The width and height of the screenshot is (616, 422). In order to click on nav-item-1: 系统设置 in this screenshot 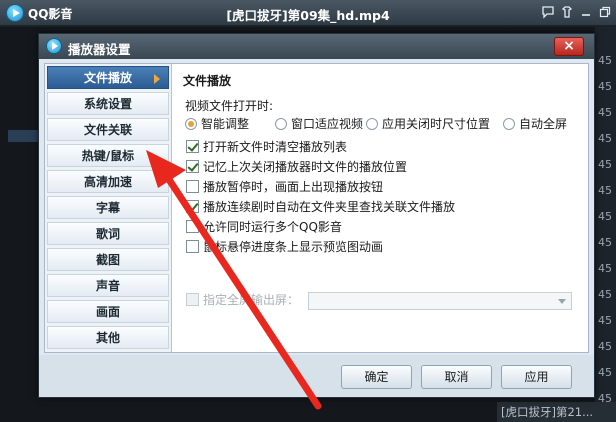, I will do `click(108, 103)`.